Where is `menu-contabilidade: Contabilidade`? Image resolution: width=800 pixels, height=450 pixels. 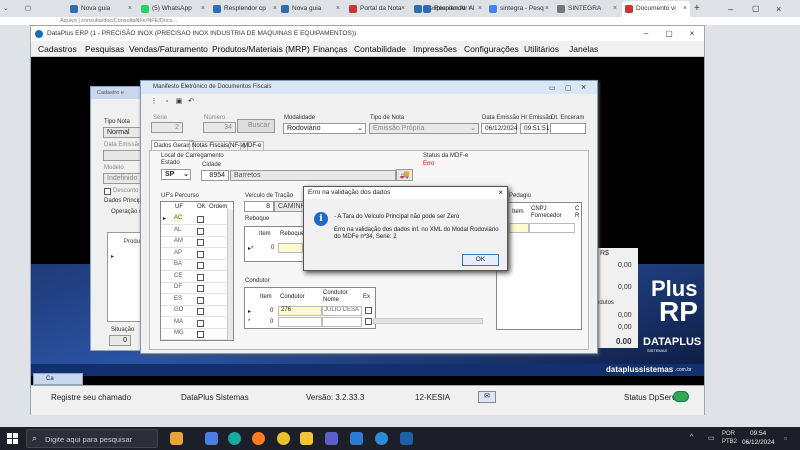
menu-contabilidade: Contabilidade is located at coordinates (380, 49).